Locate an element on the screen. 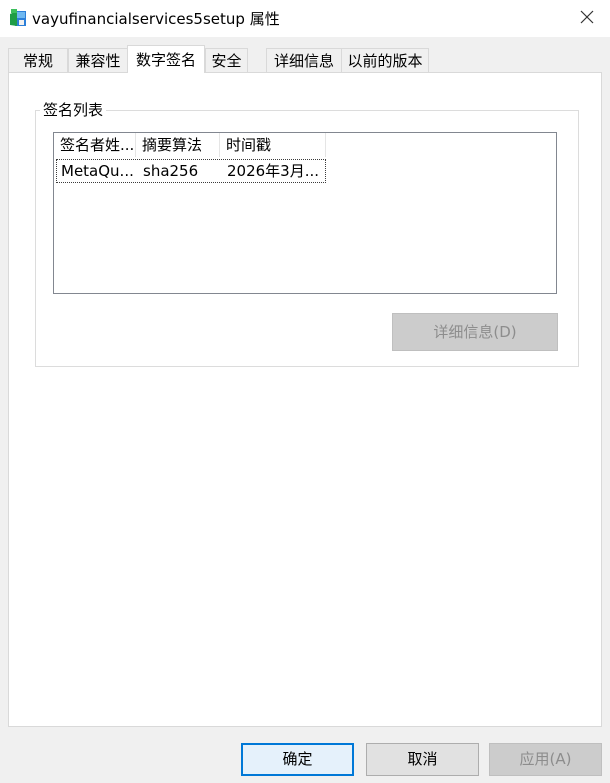  tab-security: 安全 is located at coordinates (226, 60).